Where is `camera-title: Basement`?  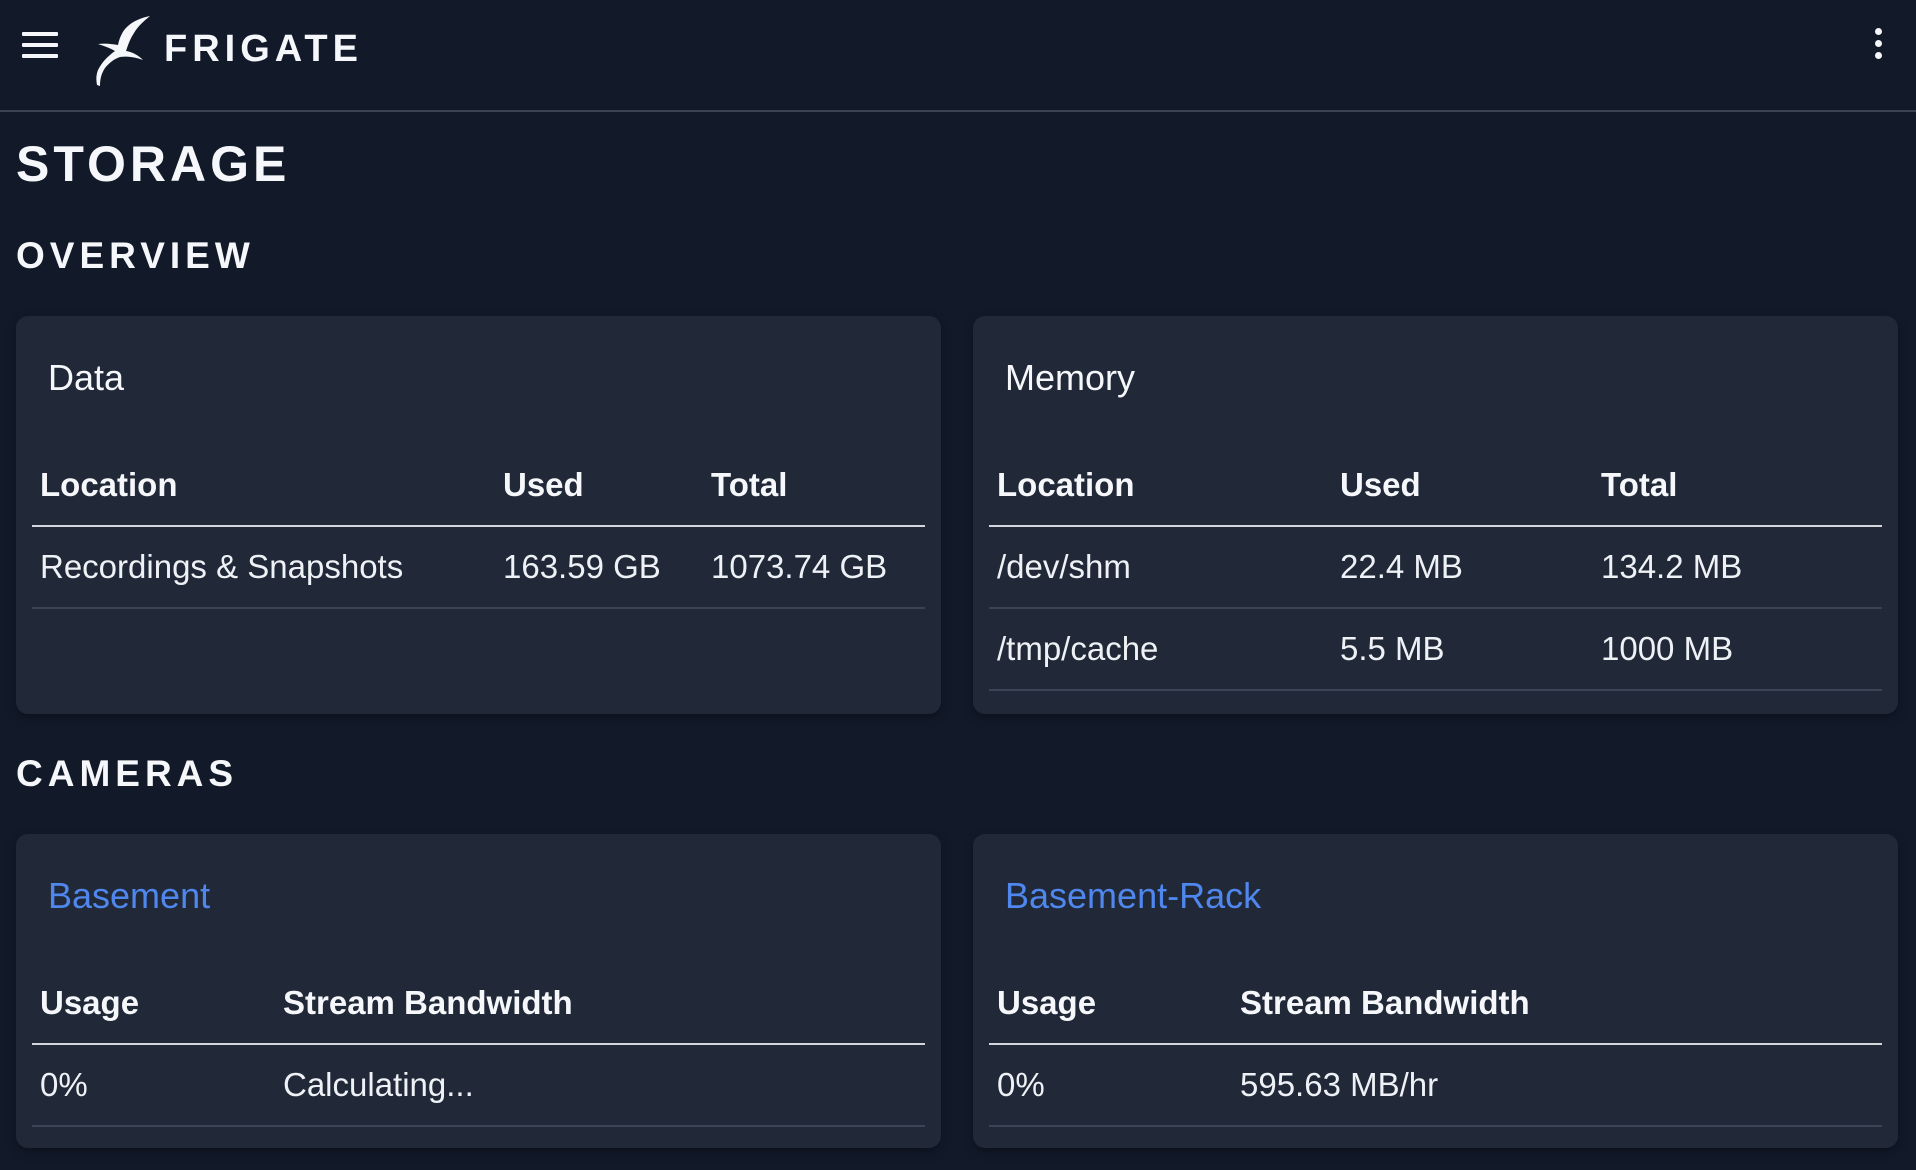 camera-title: Basement is located at coordinates (129, 896).